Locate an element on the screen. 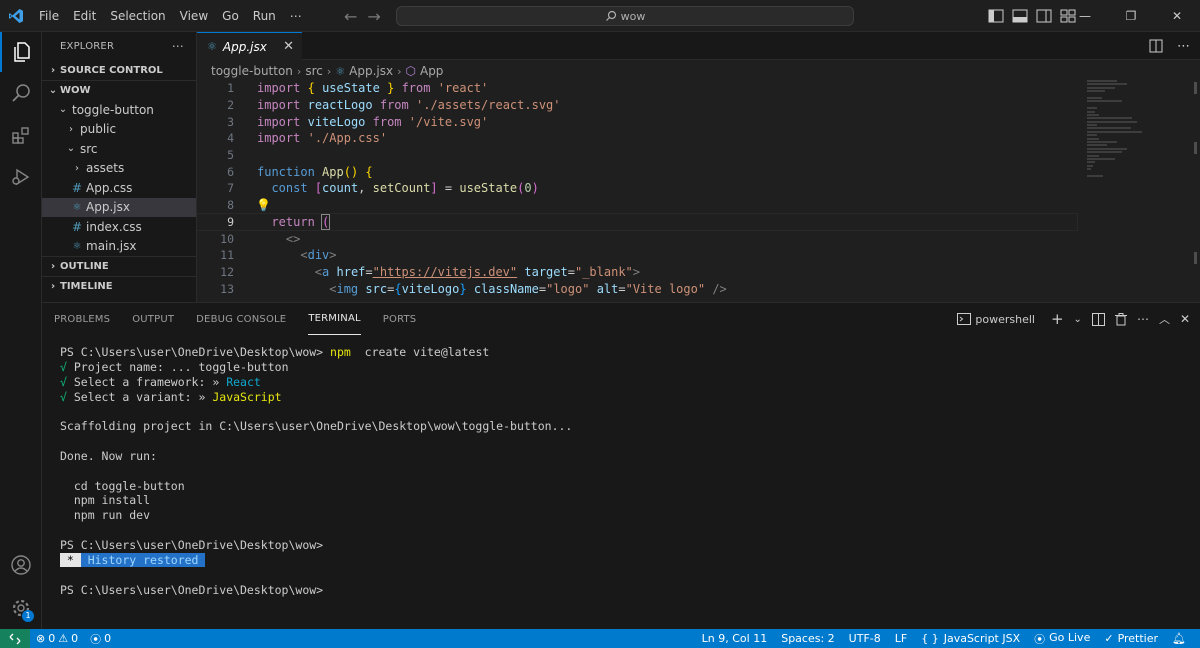 The image size is (1200, 648). split-terminal-icon is located at coordinates (1098, 319).